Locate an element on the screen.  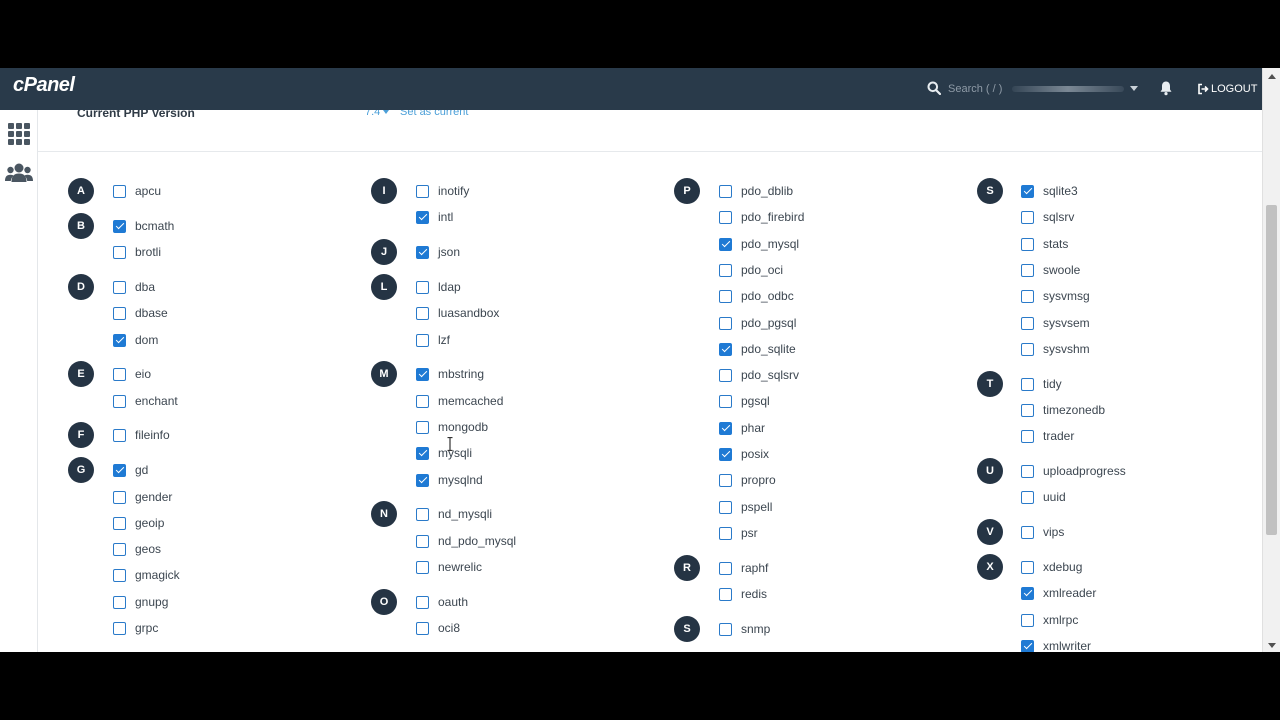
extension-redis: redis is located at coordinates (743, 594).